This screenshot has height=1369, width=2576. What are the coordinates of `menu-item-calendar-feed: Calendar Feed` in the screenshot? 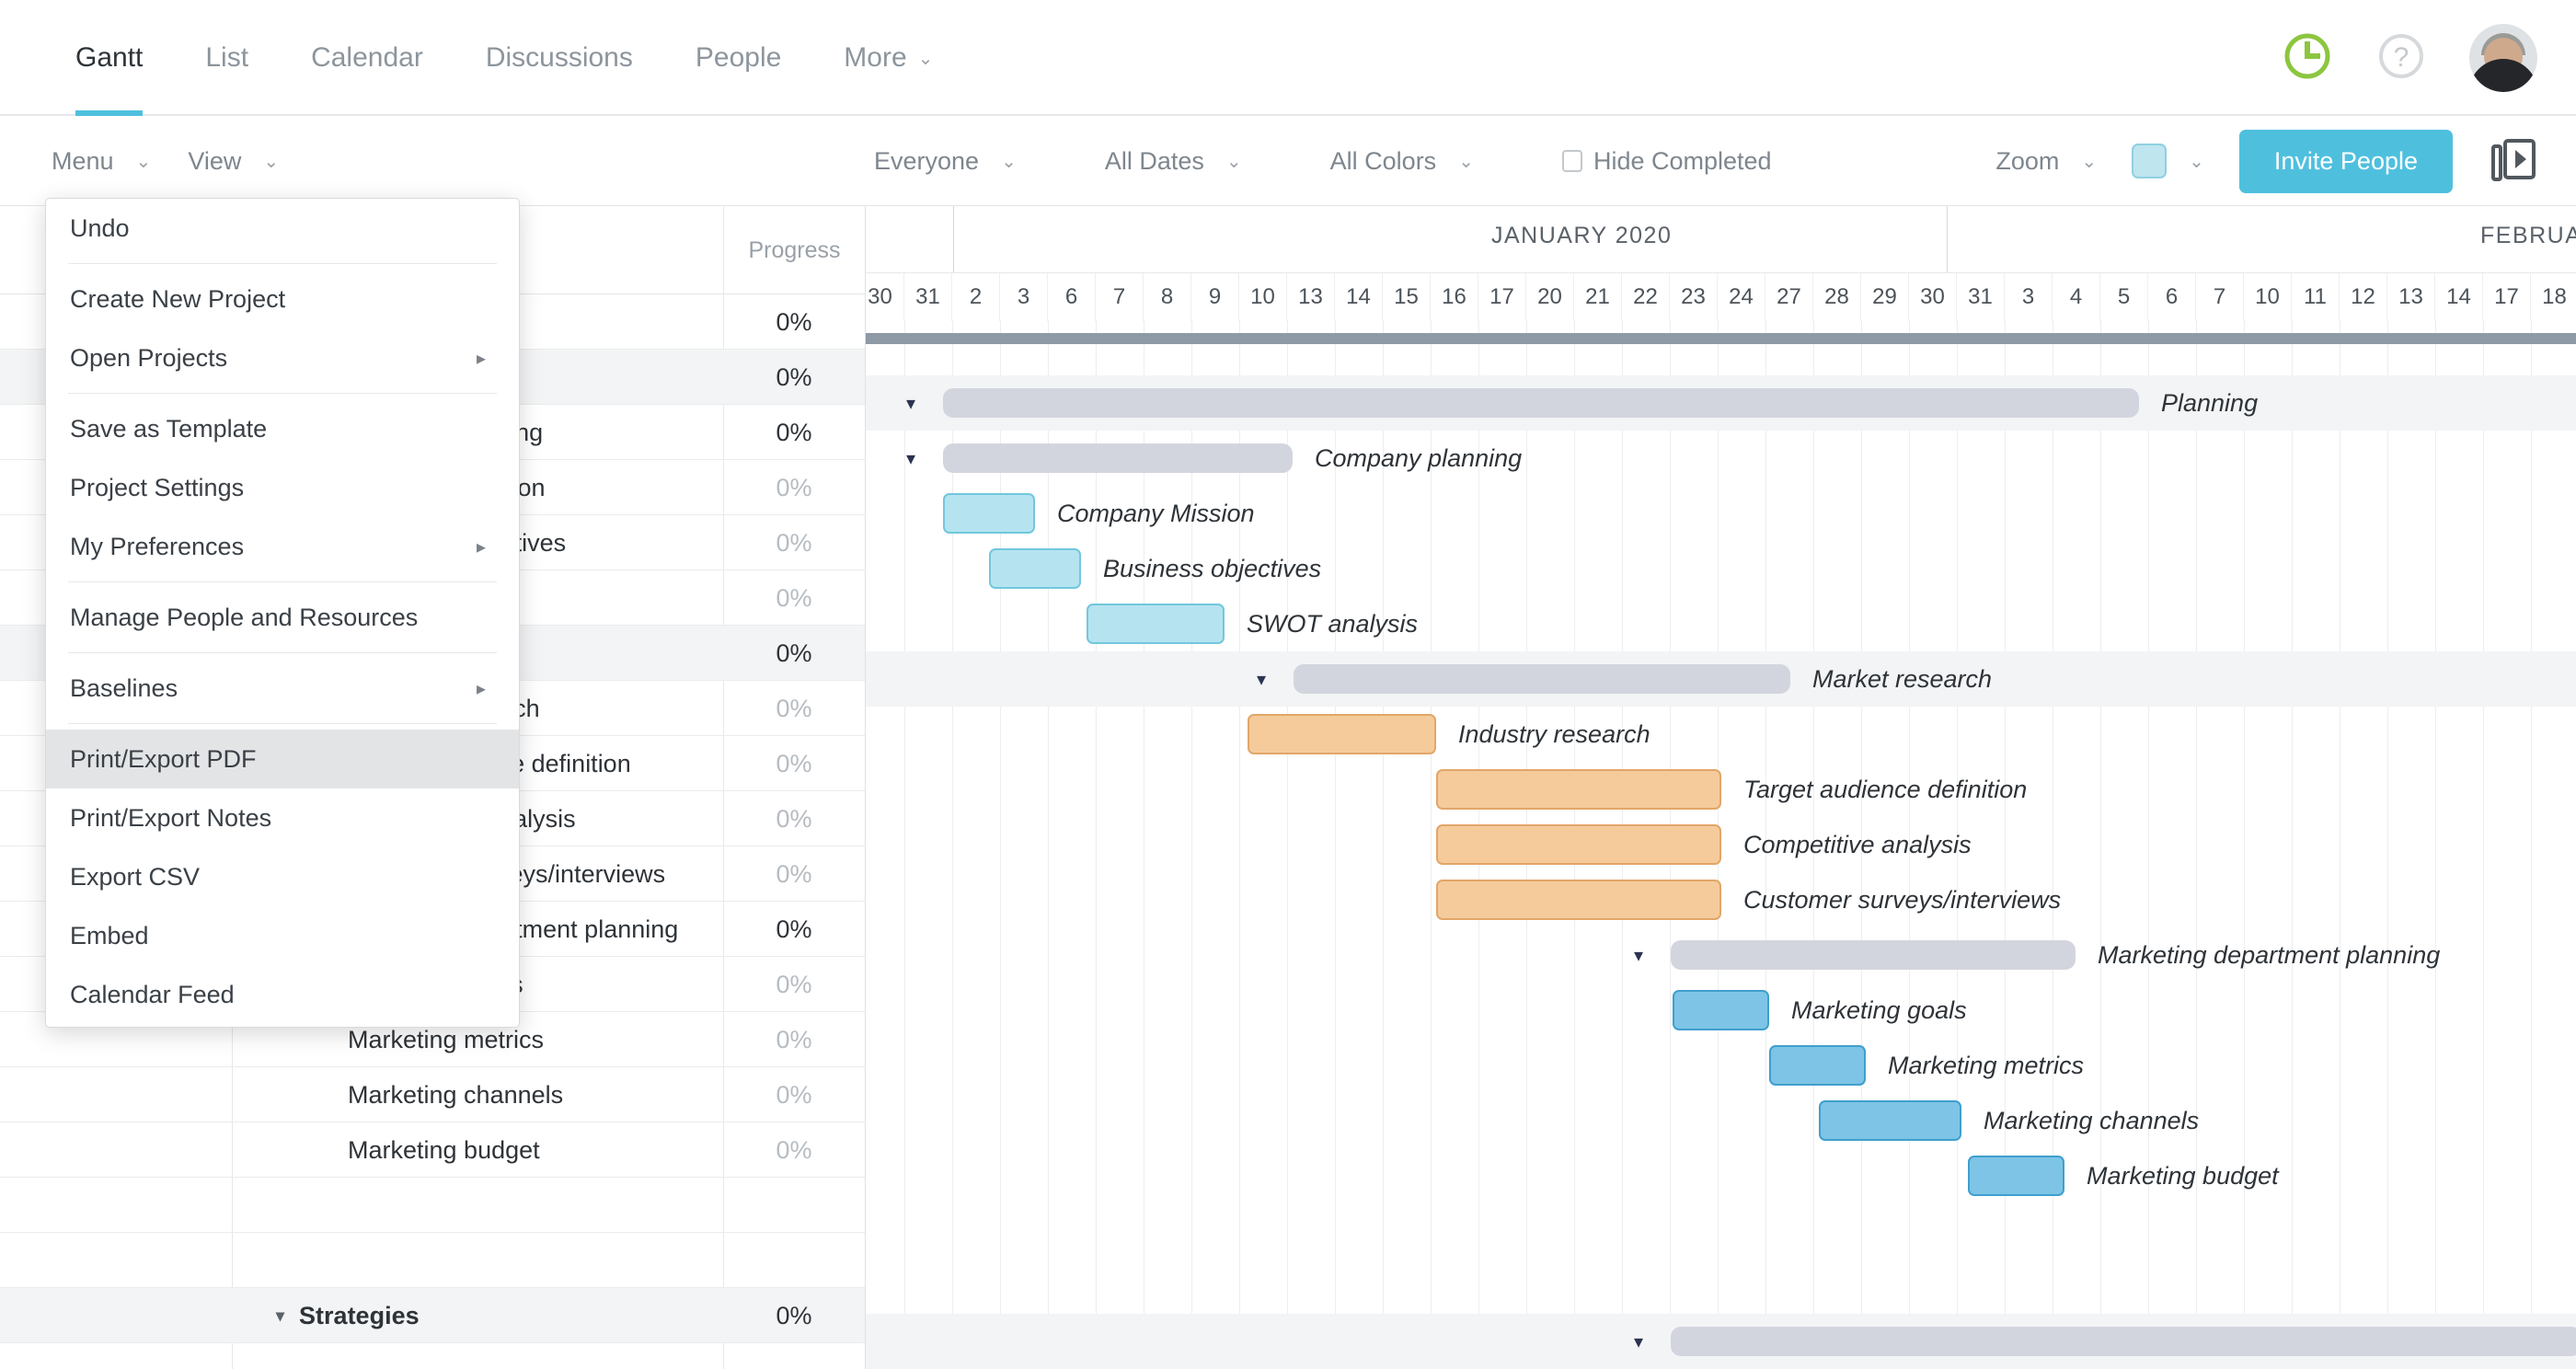 It's located at (282, 995).